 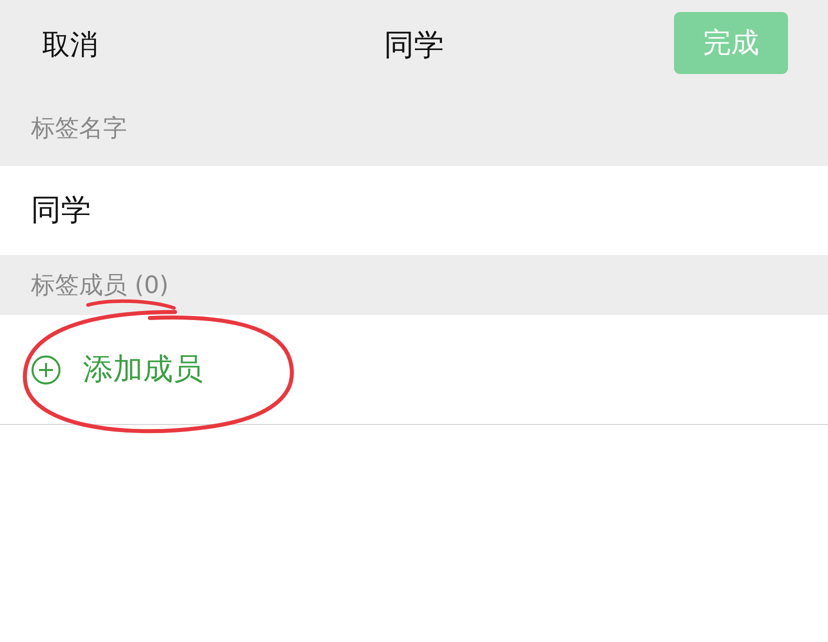 What do you see at coordinates (70, 45) in the screenshot?
I see `cancel-button: 取消` at bounding box center [70, 45].